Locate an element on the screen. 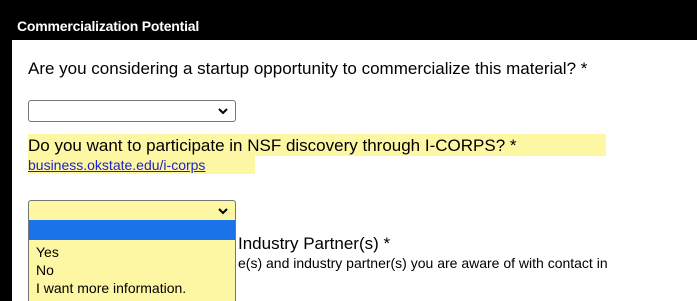 This screenshot has height=301, width=697. icorps-select is located at coordinates (132, 211).